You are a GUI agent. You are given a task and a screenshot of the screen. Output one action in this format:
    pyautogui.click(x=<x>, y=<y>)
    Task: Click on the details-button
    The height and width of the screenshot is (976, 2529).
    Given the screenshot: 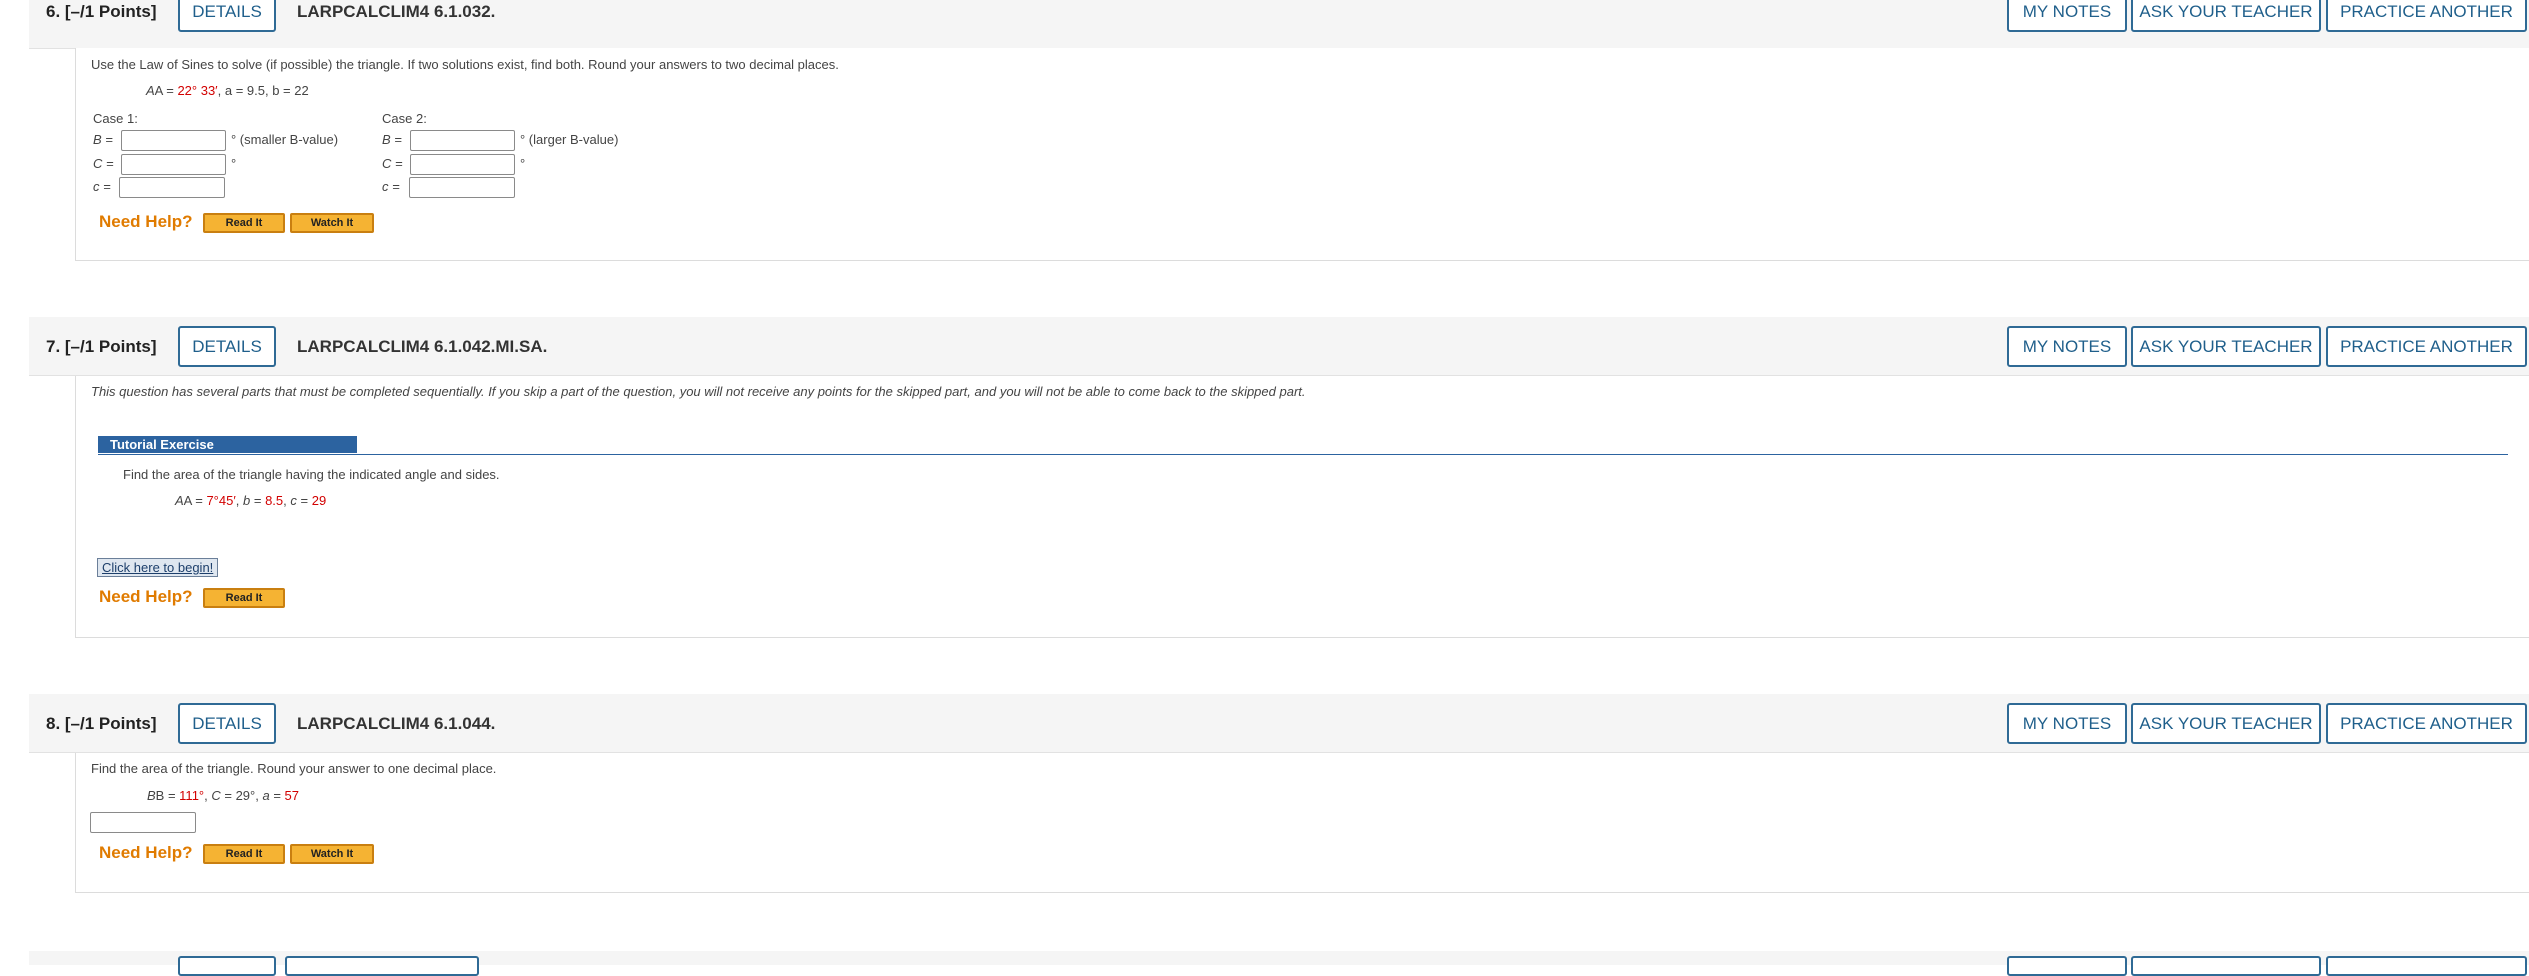 What is the action you would take?
    pyautogui.click(x=227, y=966)
    